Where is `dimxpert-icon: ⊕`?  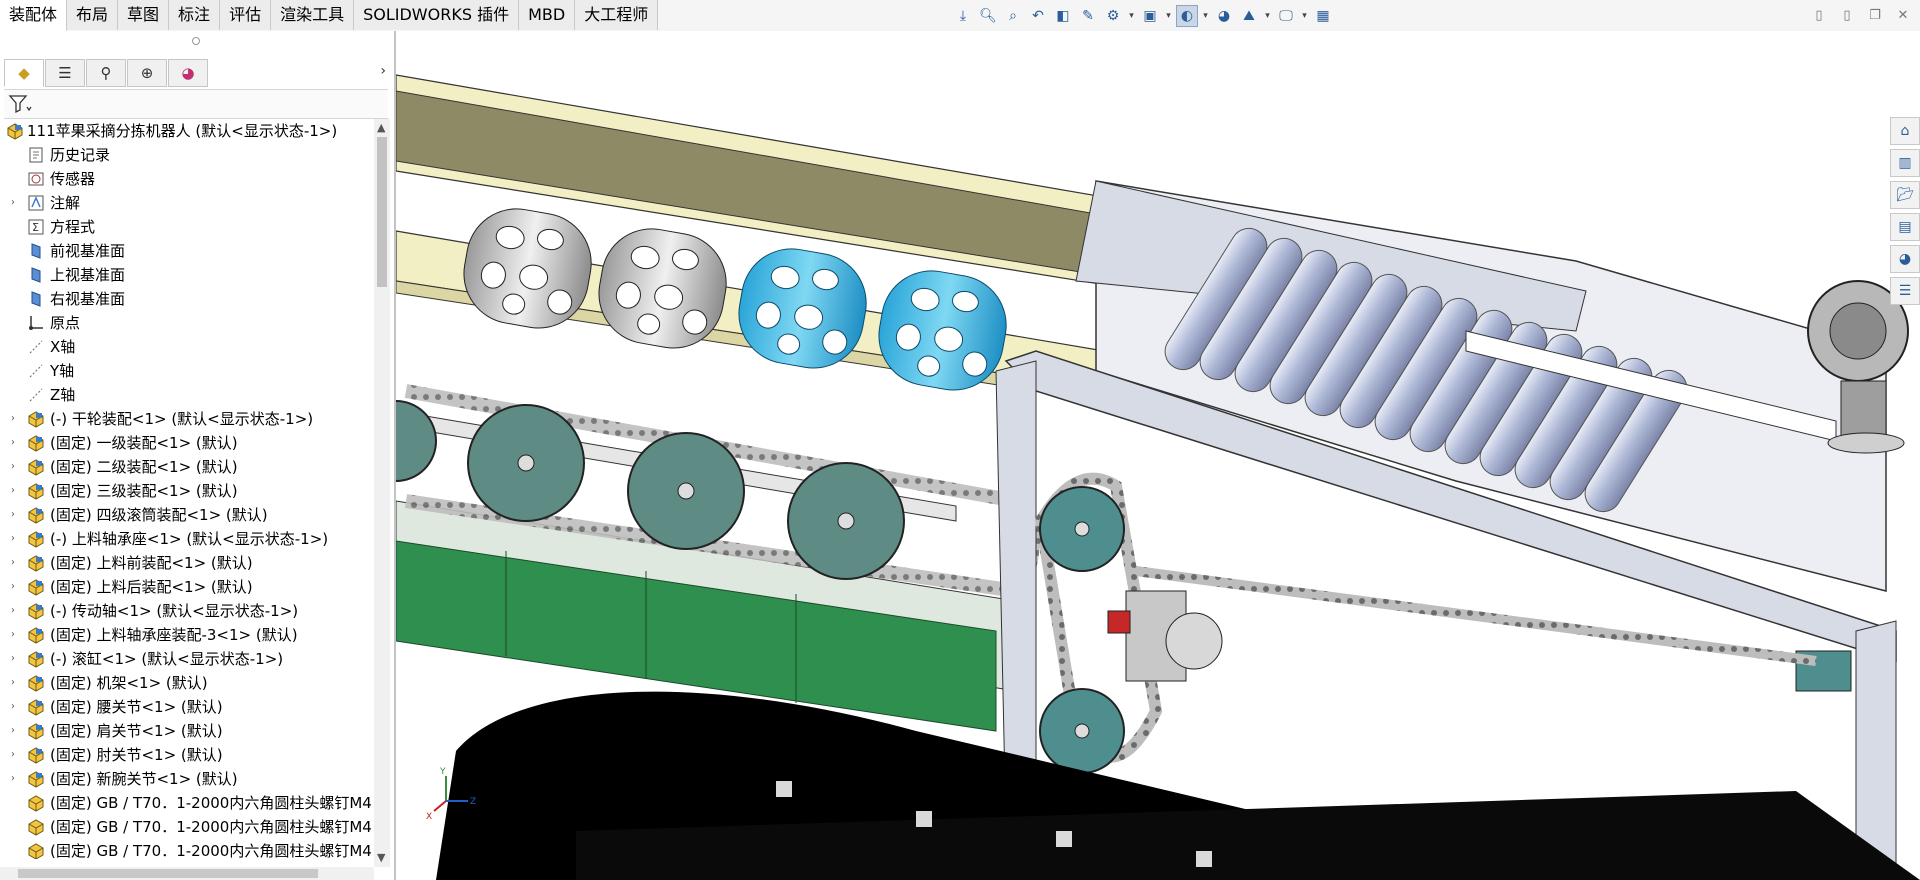 dimxpert-icon: ⊕ is located at coordinates (147, 73).